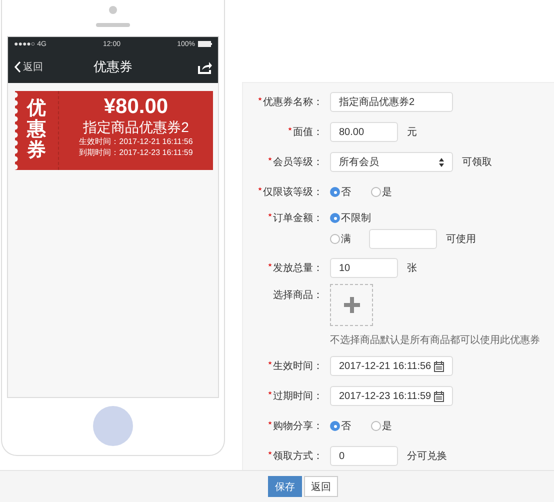 This screenshot has width=554, height=502. What do you see at coordinates (298, 426) in the screenshot?
I see `field-label: 购物分享：` at bounding box center [298, 426].